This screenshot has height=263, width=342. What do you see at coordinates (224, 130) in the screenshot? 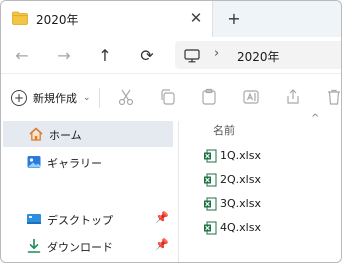
I see `column-header-name: 名前` at bounding box center [224, 130].